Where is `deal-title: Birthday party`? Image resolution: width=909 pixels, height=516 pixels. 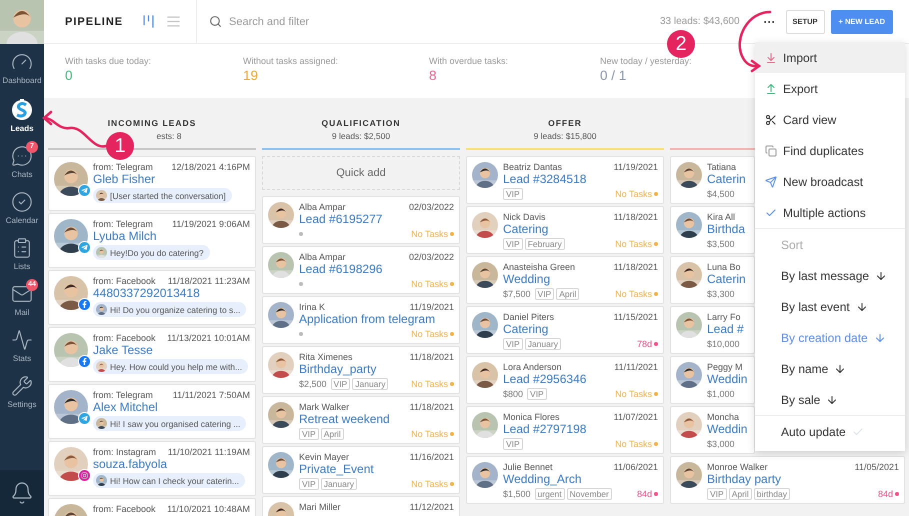 deal-title: Birthday party is located at coordinates (803, 479).